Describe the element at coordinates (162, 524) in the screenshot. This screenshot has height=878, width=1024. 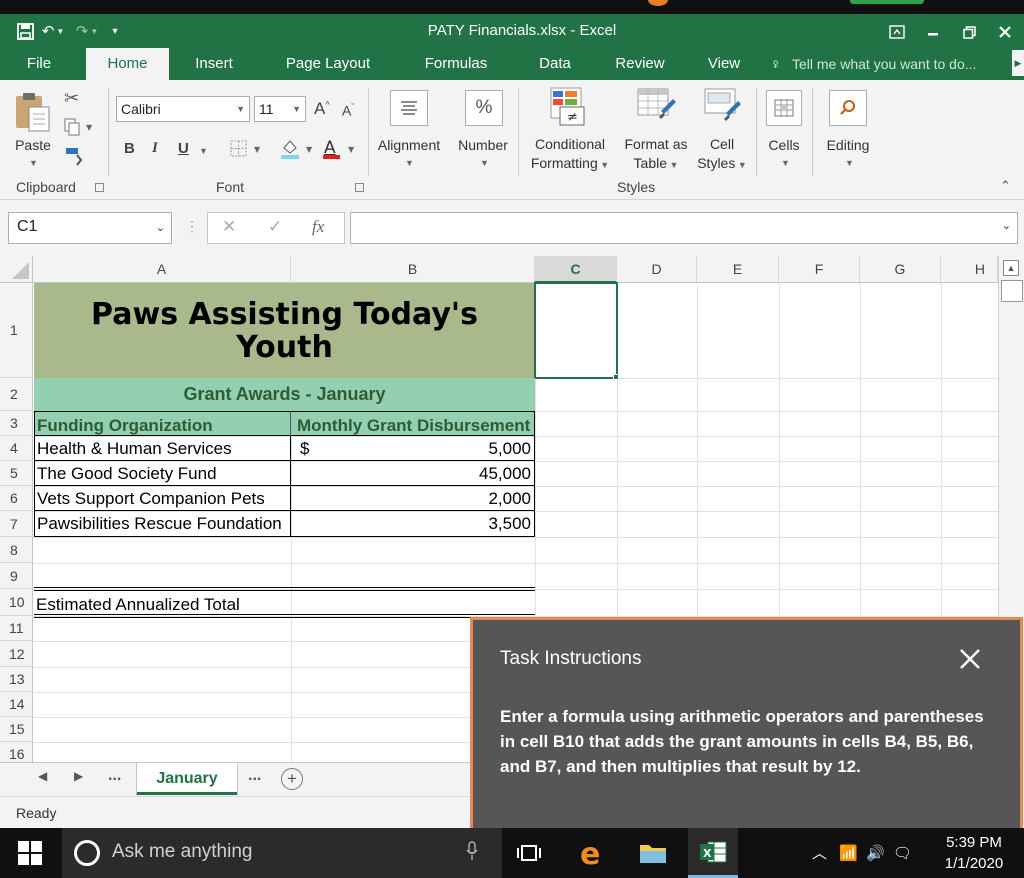
I see `cell-a7: Pawsibilities Rescue Foundation` at that location.